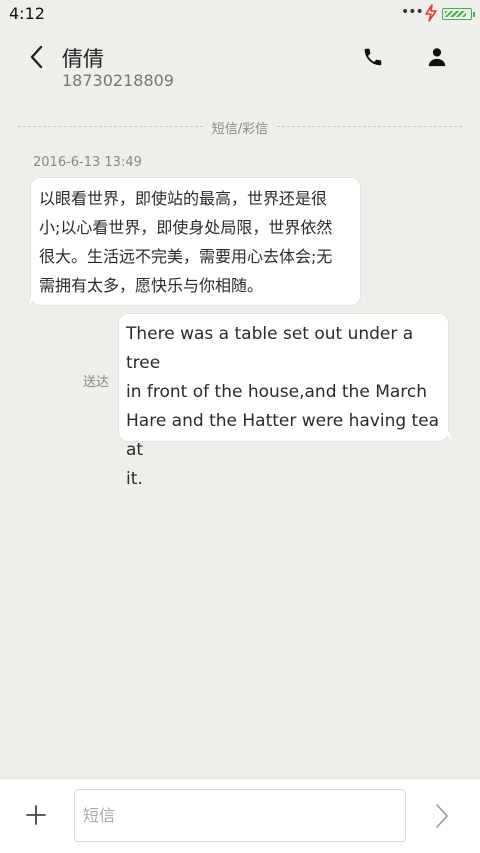  What do you see at coordinates (240, 14) in the screenshot?
I see `status-bar: 4:12 •••` at bounding box center [240, 14].